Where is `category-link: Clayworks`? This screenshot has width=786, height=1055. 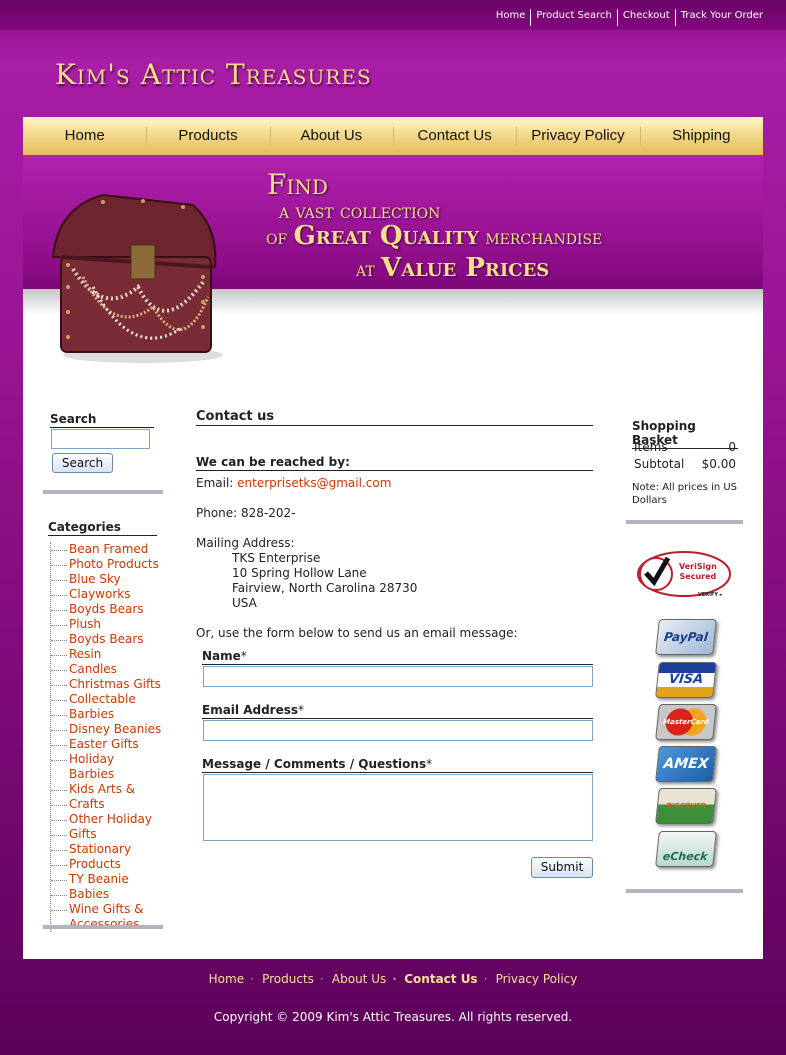 category-link: Clayworks is located at coordinates (106, 594).